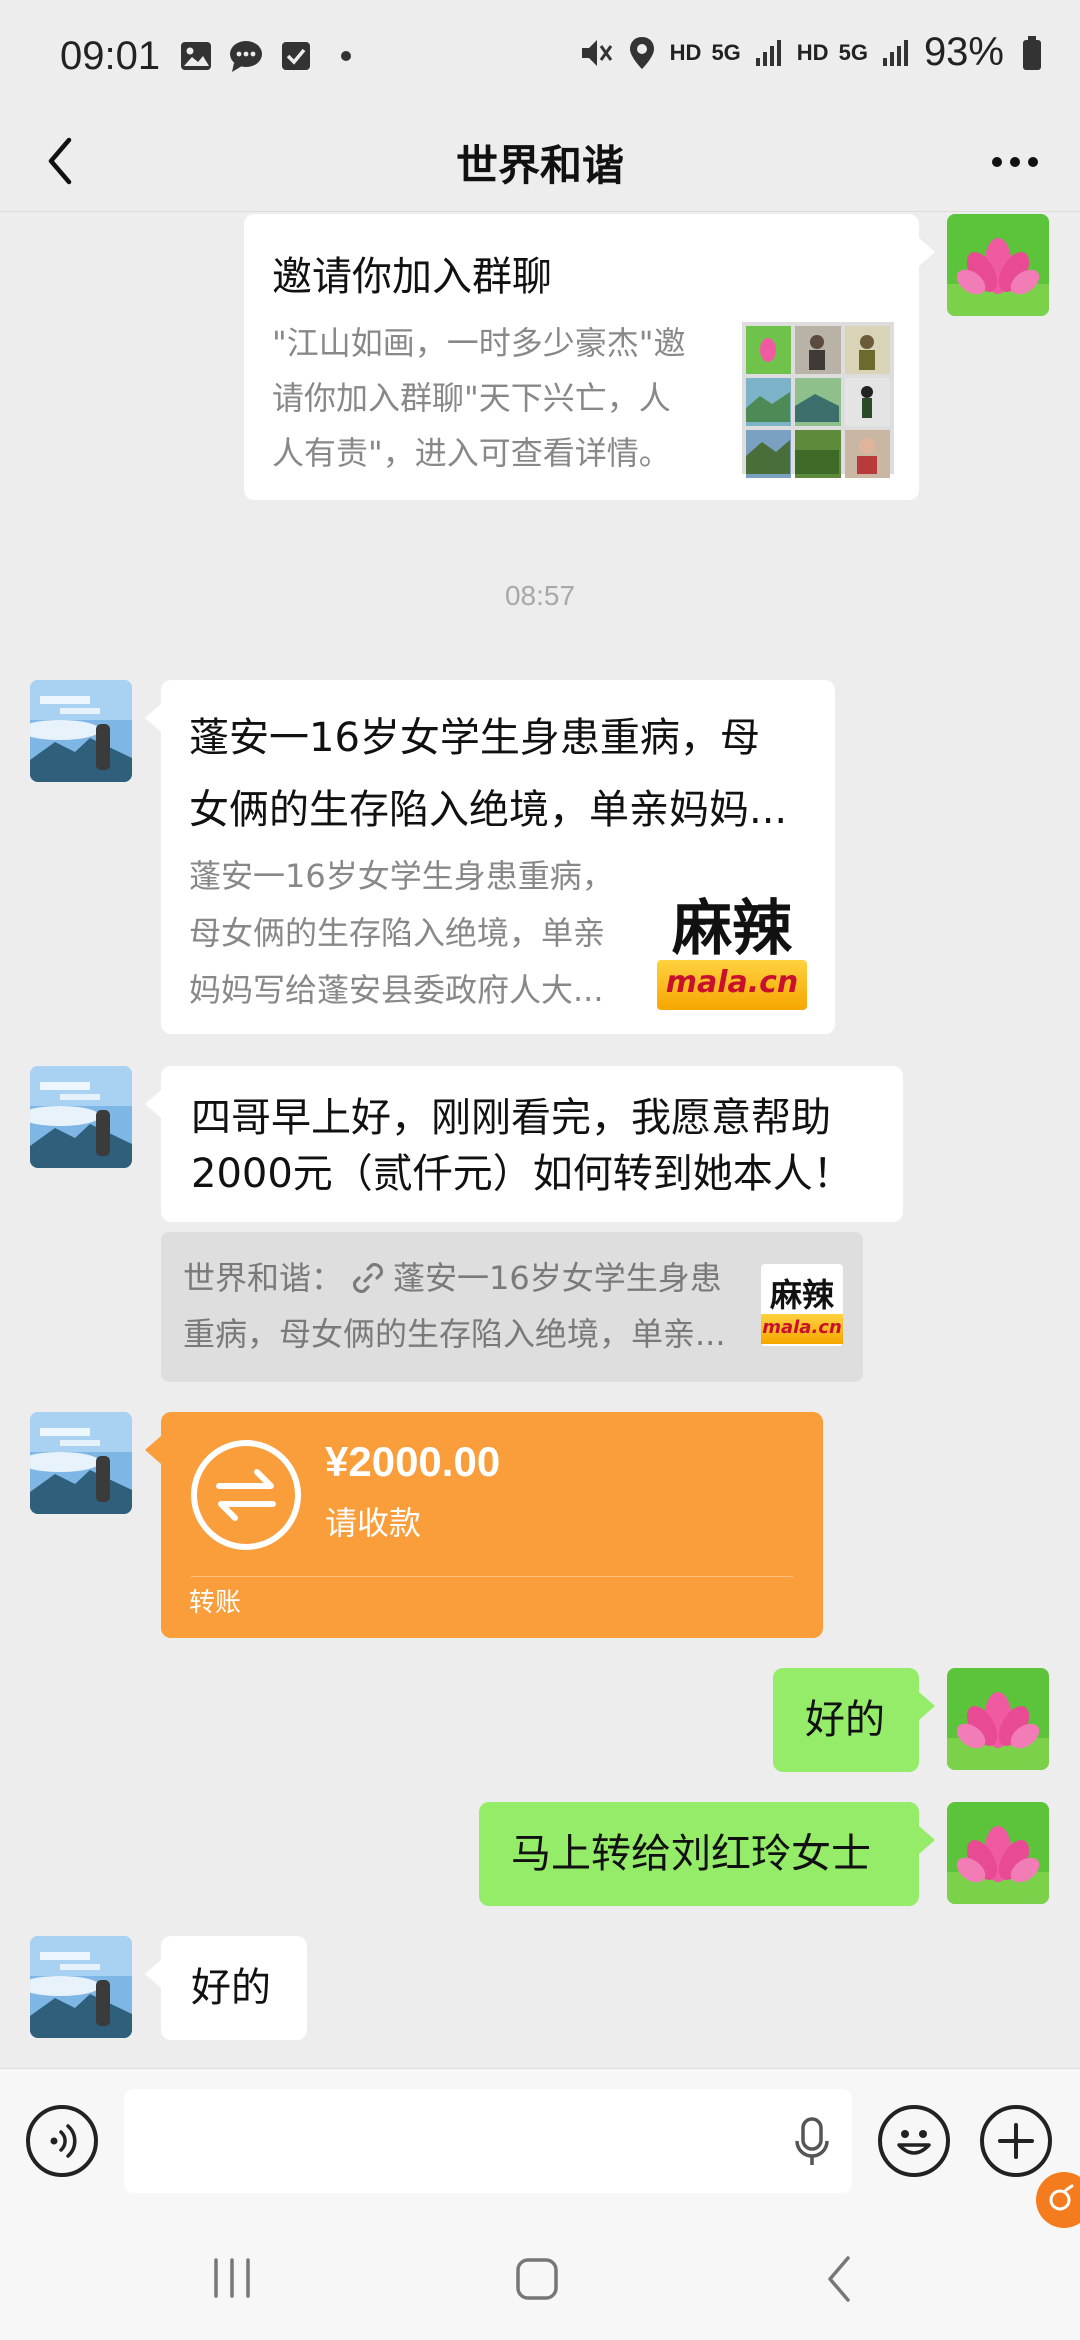 Image resolution: width=1080 pixels, height=2340 pixels. I want to click on system-icons: HD 5G HD 5G 93%, so click(814, 52).